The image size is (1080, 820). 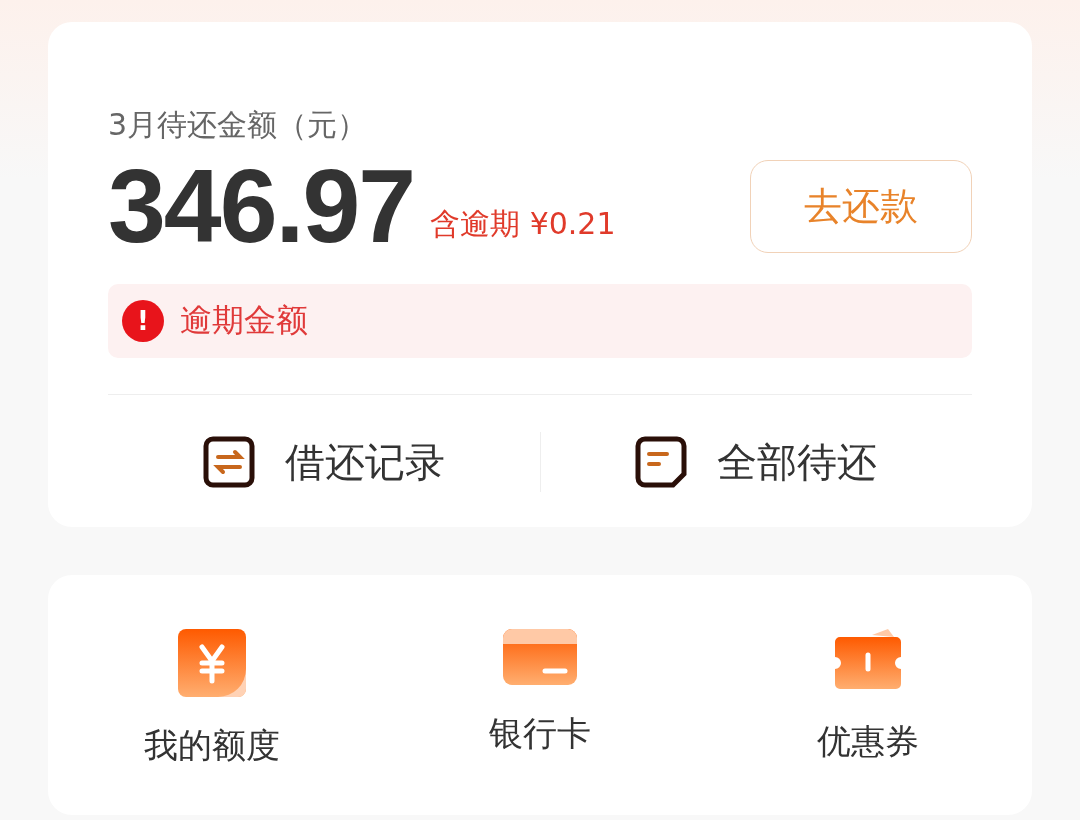 What do you see at coordinates (212, 746) in the screenshot?
I see `service-label: 我的额度` at bounding box center [212, 746].